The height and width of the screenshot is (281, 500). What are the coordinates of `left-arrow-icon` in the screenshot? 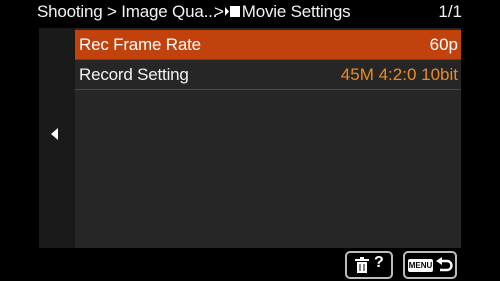 It's located at (55, 134).